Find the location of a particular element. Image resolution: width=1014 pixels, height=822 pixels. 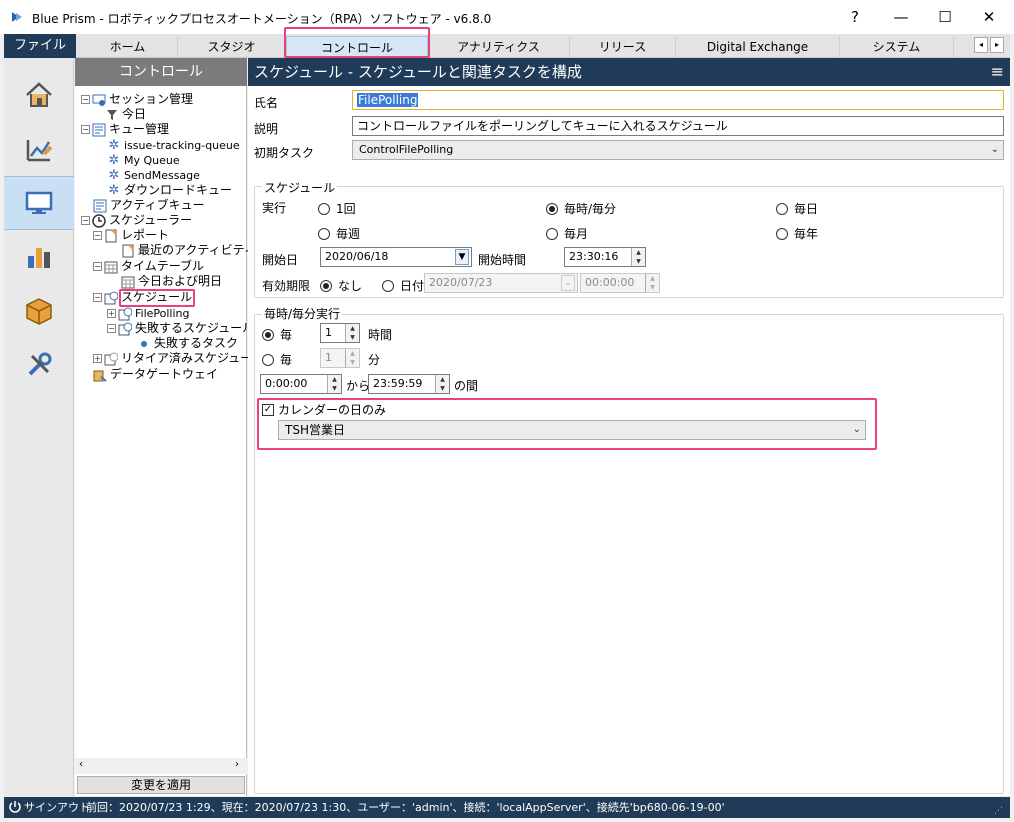

calendar-select: TSH営業日 ⌄ is located at coordinates (572, 430).